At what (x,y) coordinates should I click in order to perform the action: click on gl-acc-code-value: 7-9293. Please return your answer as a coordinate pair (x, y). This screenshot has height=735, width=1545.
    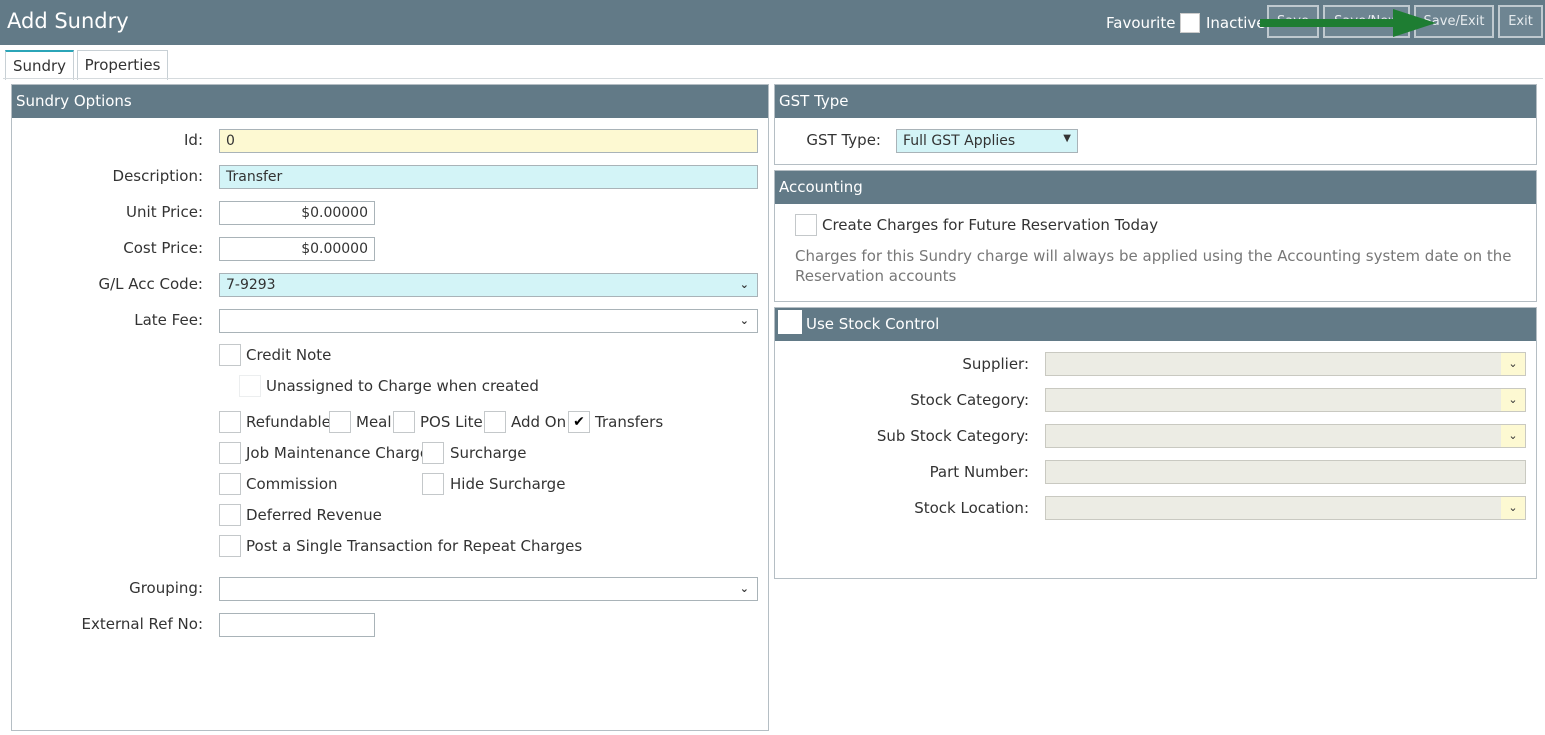
    Looking at the image, I should click on (251, 285).